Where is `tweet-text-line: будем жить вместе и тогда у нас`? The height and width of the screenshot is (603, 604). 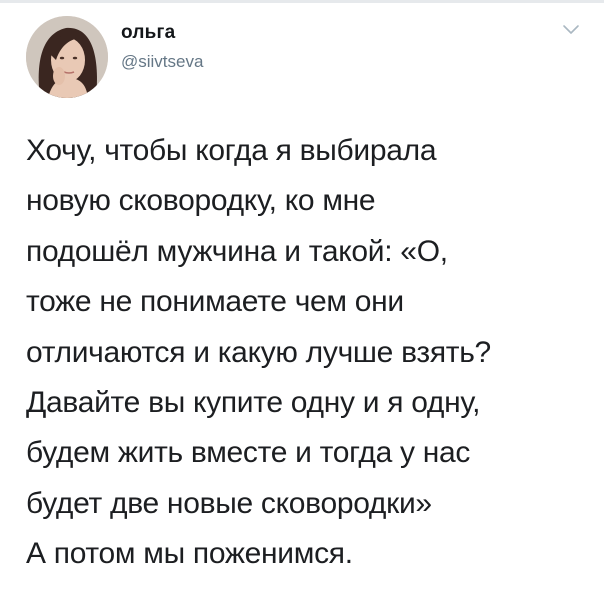 tweet-text-line: будем жить вместе и тогда у нас is located at coordinates (248, 453).